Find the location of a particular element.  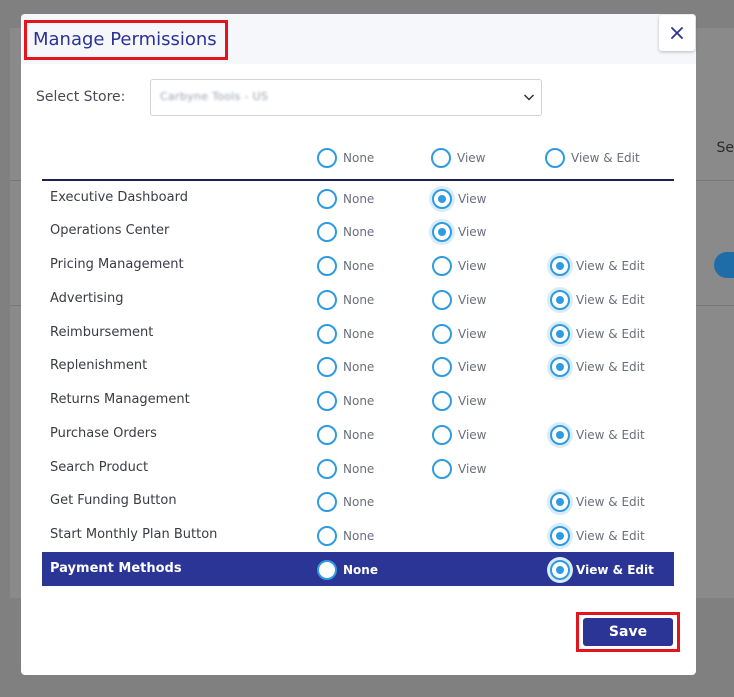

chevron-down-icon is located at coordinates (529, 97).